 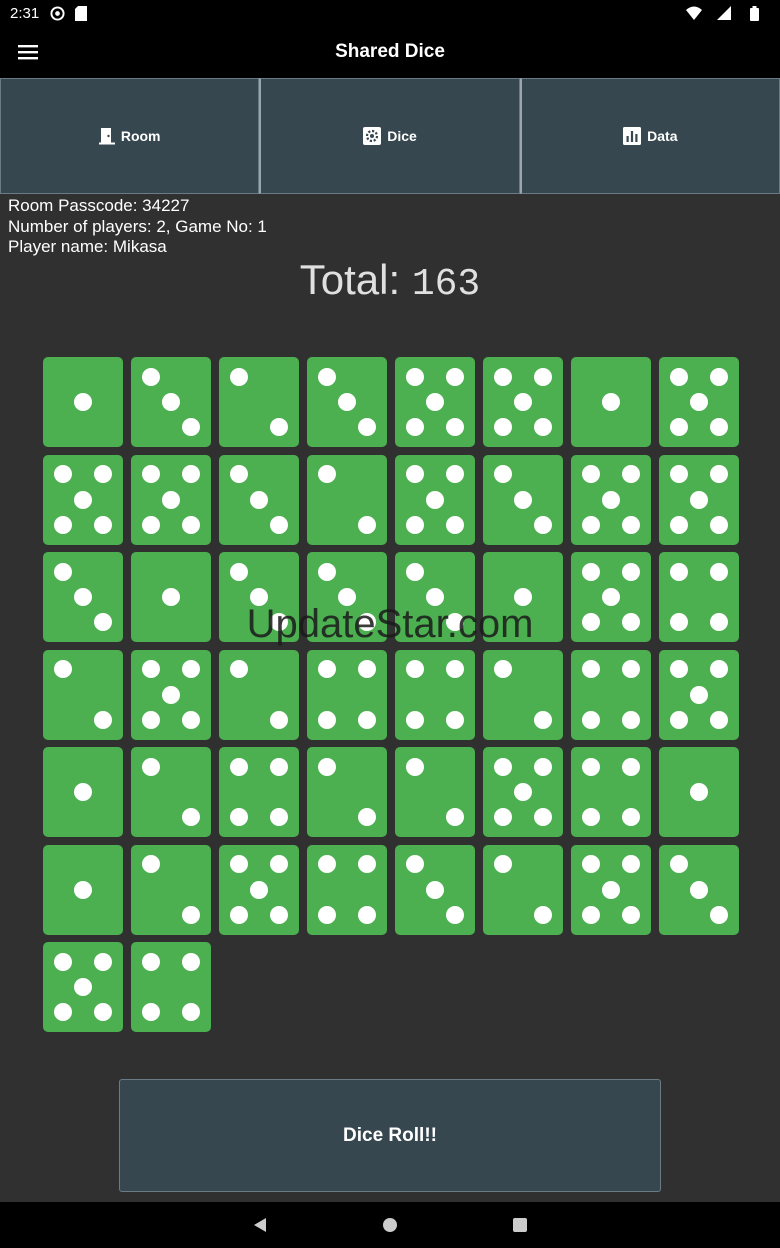 I want to click on back-button, so click(x=260, y=1225).